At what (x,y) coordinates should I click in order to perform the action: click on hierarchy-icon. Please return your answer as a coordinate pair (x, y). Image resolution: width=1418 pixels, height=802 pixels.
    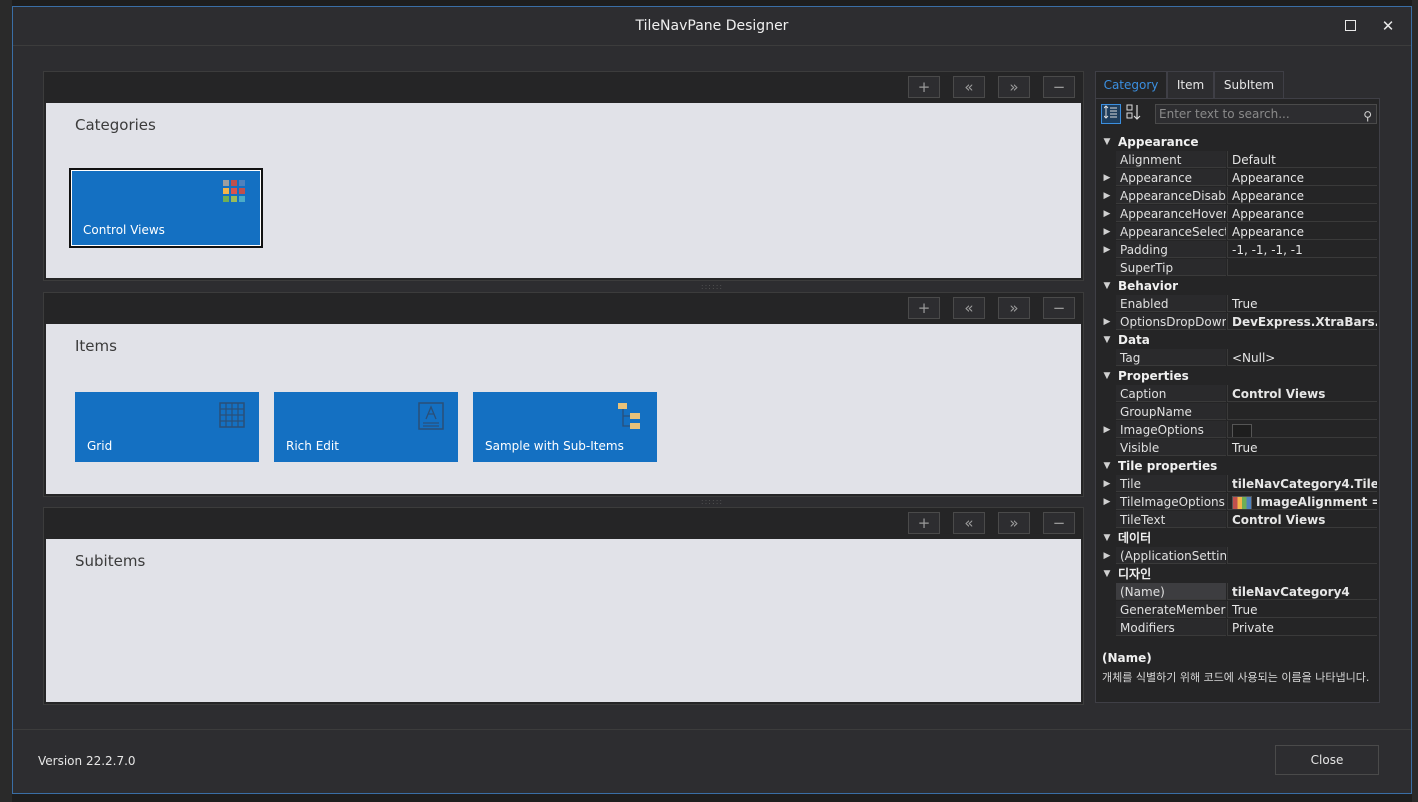
    Looking at the image, I should click on (630, 417).